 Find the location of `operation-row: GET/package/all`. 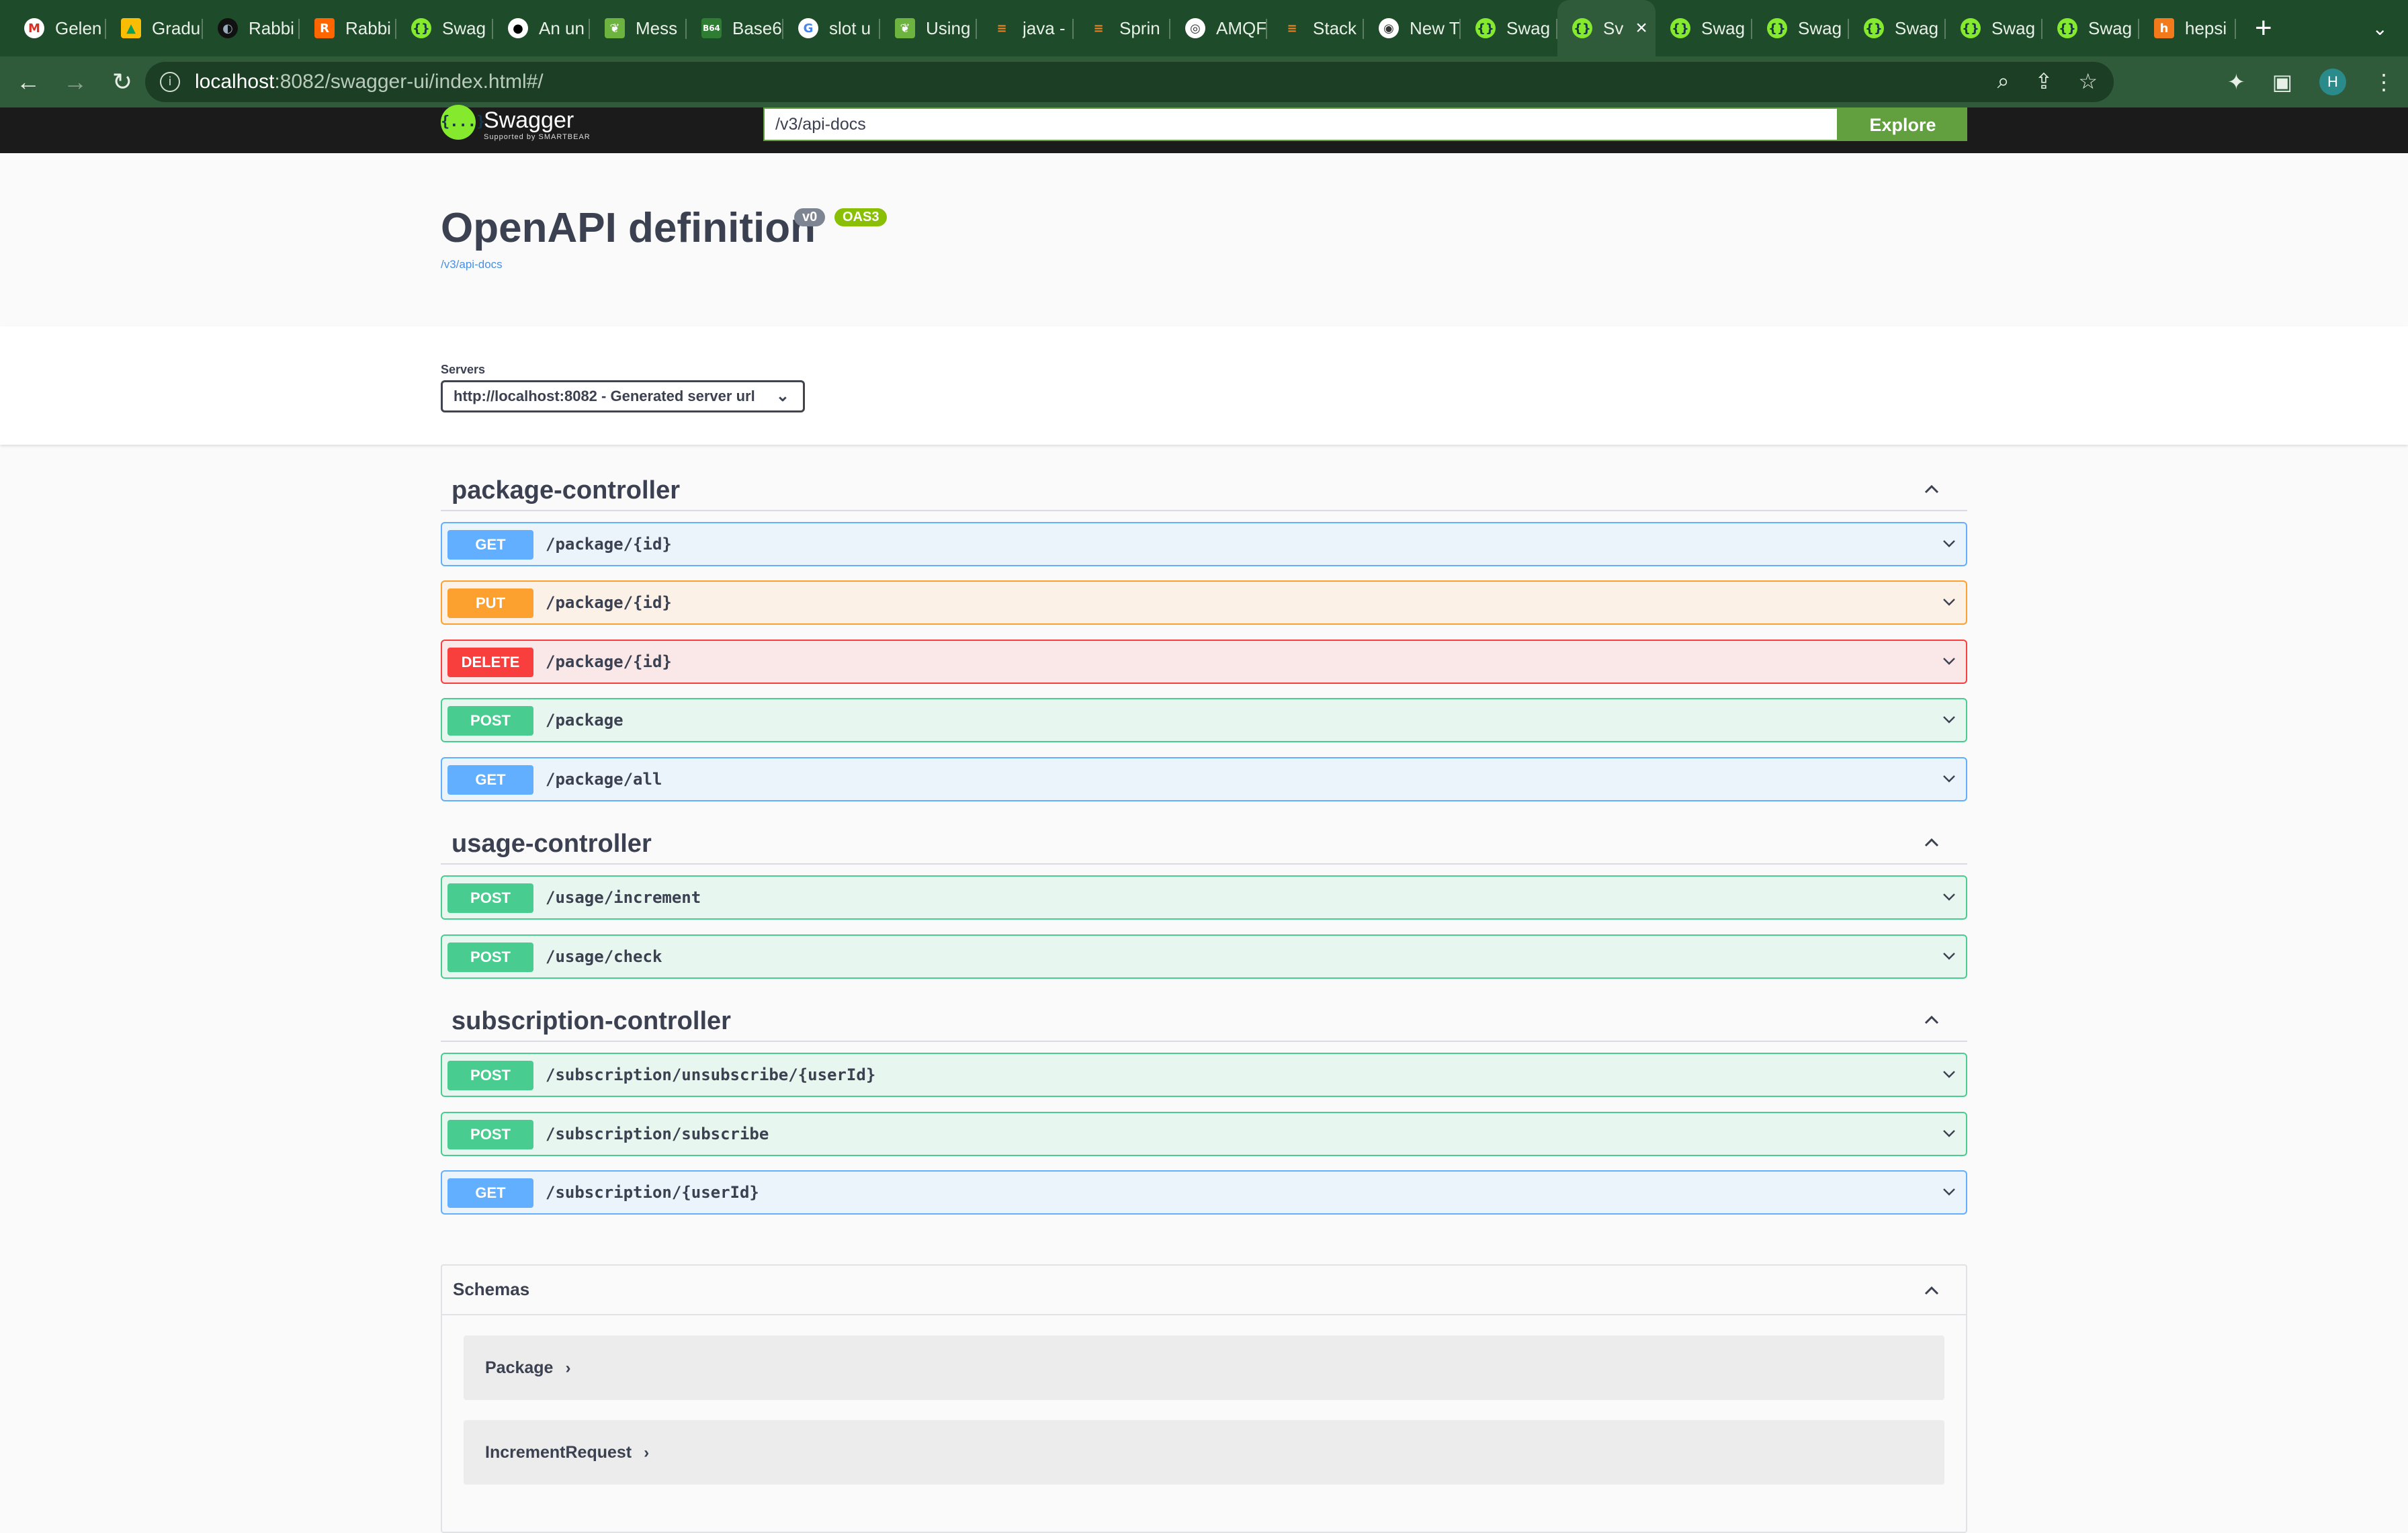

operation-row: GET/package/all is located at coordinates (1204, 779).